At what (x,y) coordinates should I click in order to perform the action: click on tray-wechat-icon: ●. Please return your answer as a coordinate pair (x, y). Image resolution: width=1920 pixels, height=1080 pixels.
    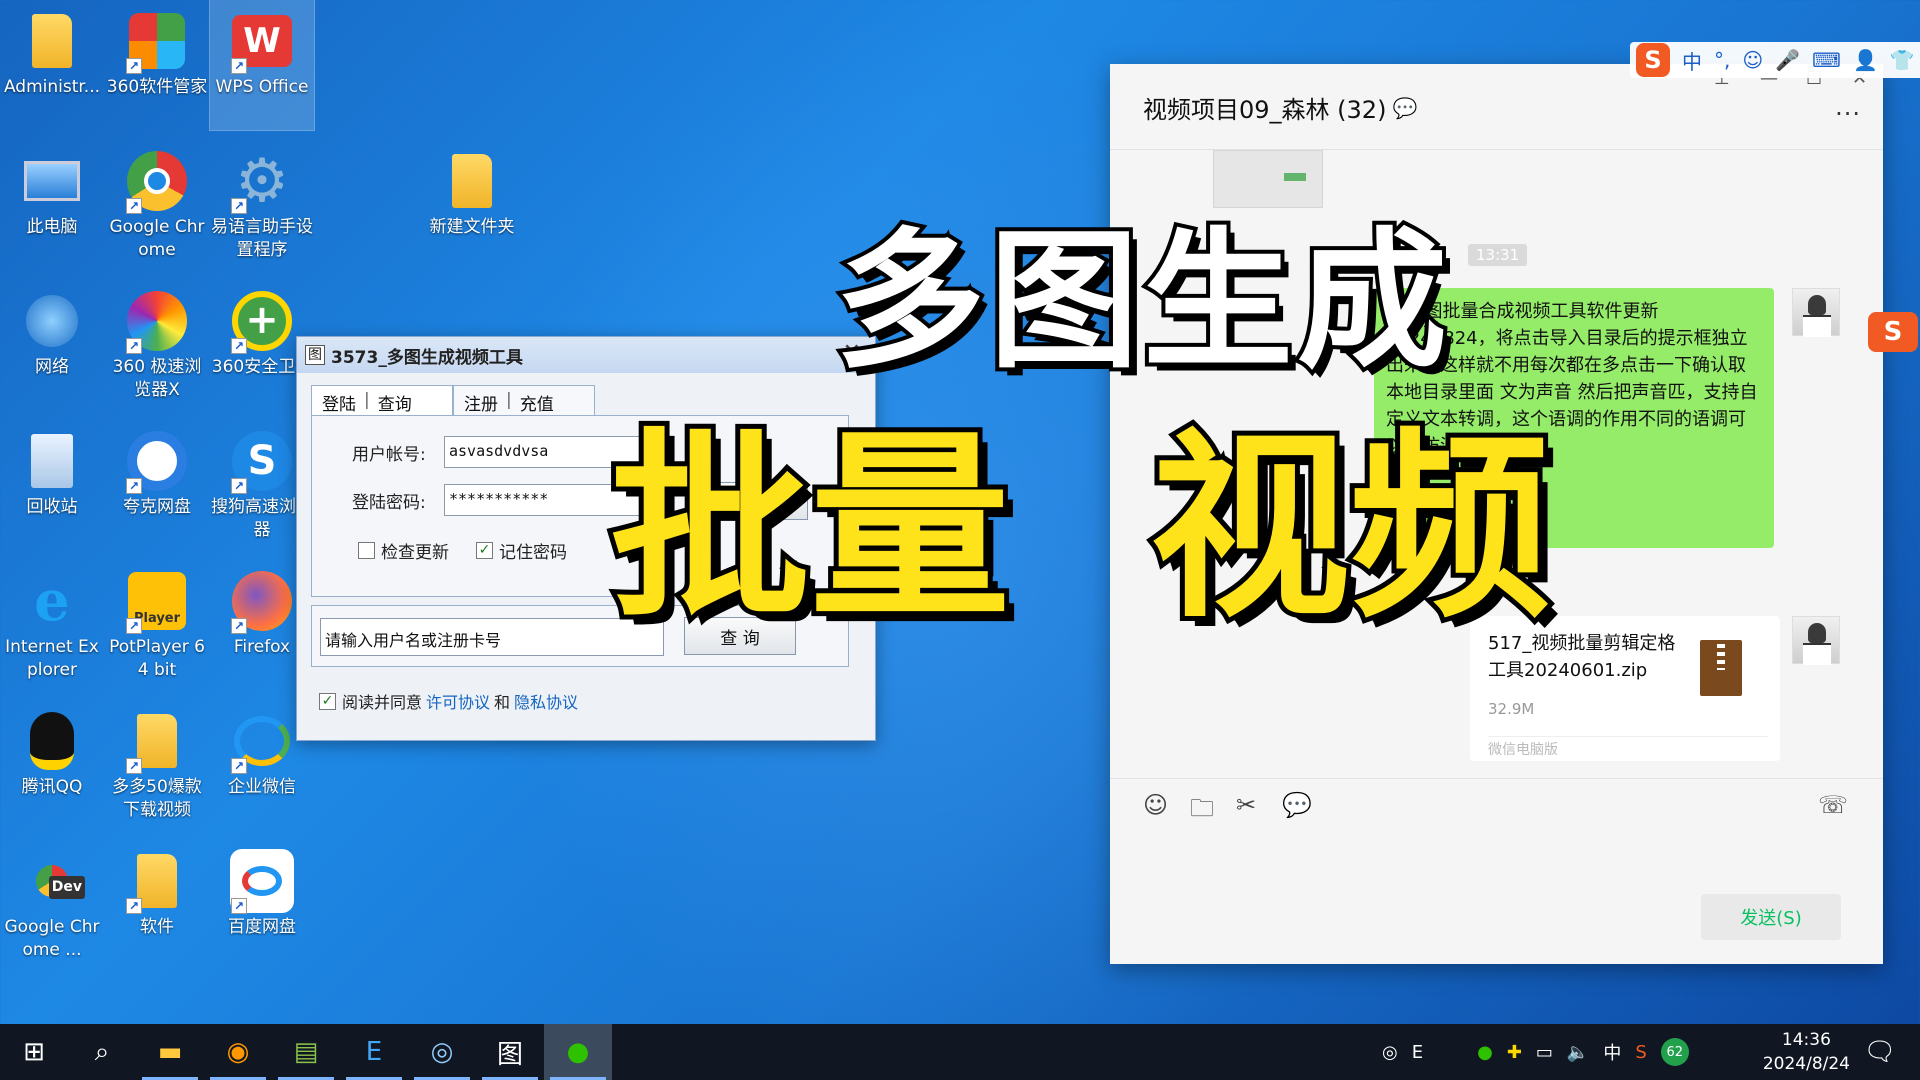
    Looking at the image, I should click on (1485, 1052).